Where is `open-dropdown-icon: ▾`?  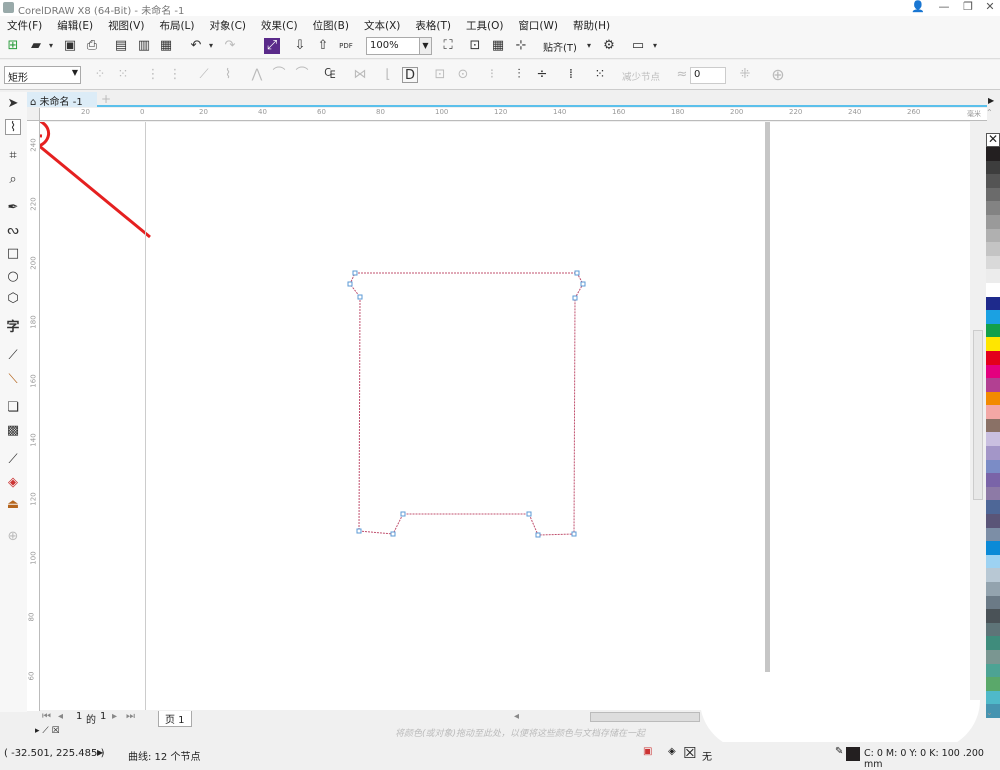 open-dropdown-icon: ▾ is located at coordinates (51, 46).